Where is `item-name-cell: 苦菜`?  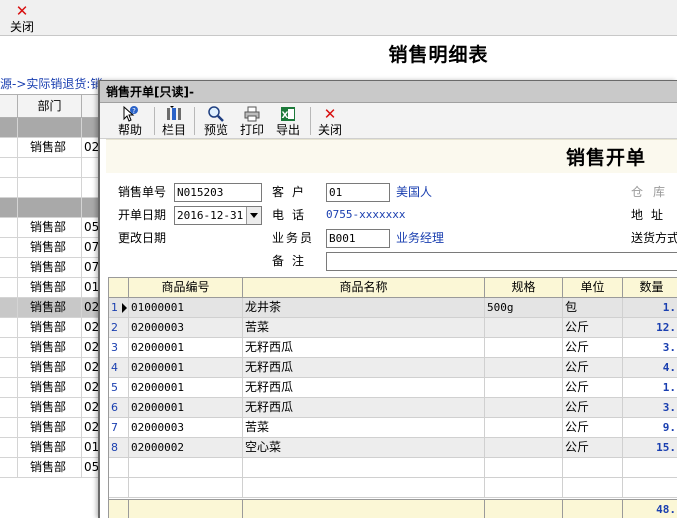 item-name-cell: 苦菜 is located at coordinates (364, 427).